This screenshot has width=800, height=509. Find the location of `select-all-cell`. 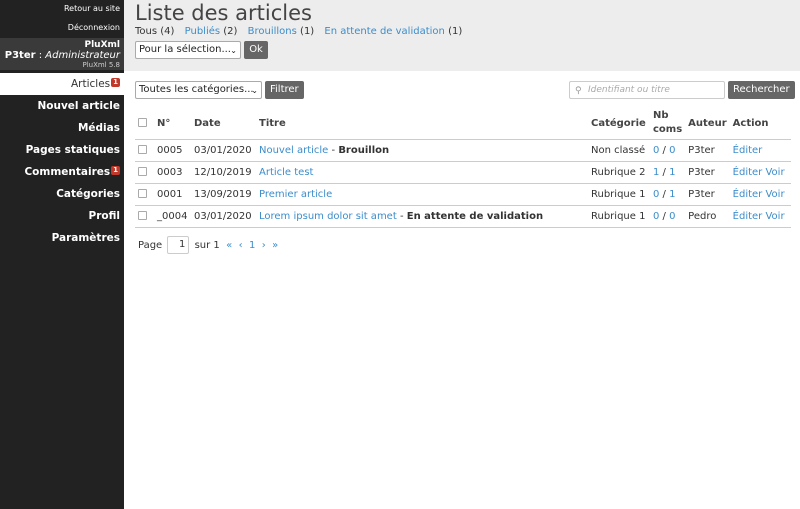

select-all-cell is located at coordinates (144, 124).